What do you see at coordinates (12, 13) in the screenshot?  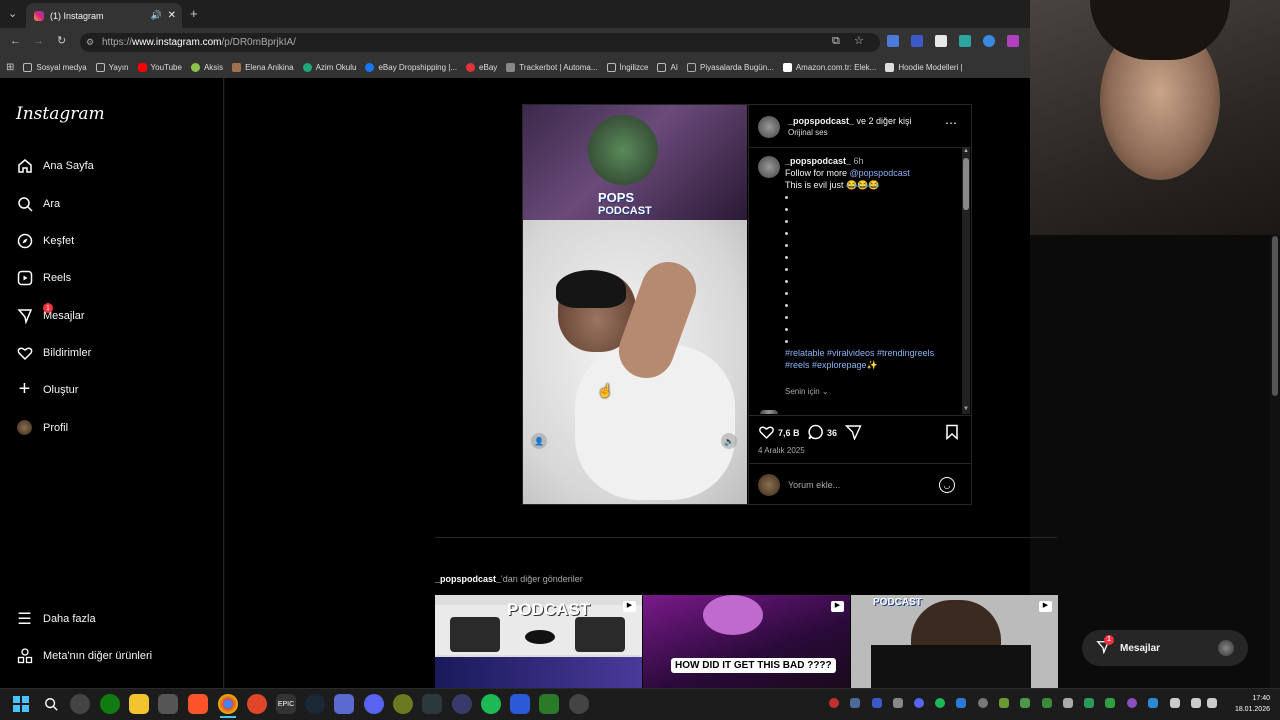 I see `tab-search-icon: ⌄` at bounding box center [12, 13].